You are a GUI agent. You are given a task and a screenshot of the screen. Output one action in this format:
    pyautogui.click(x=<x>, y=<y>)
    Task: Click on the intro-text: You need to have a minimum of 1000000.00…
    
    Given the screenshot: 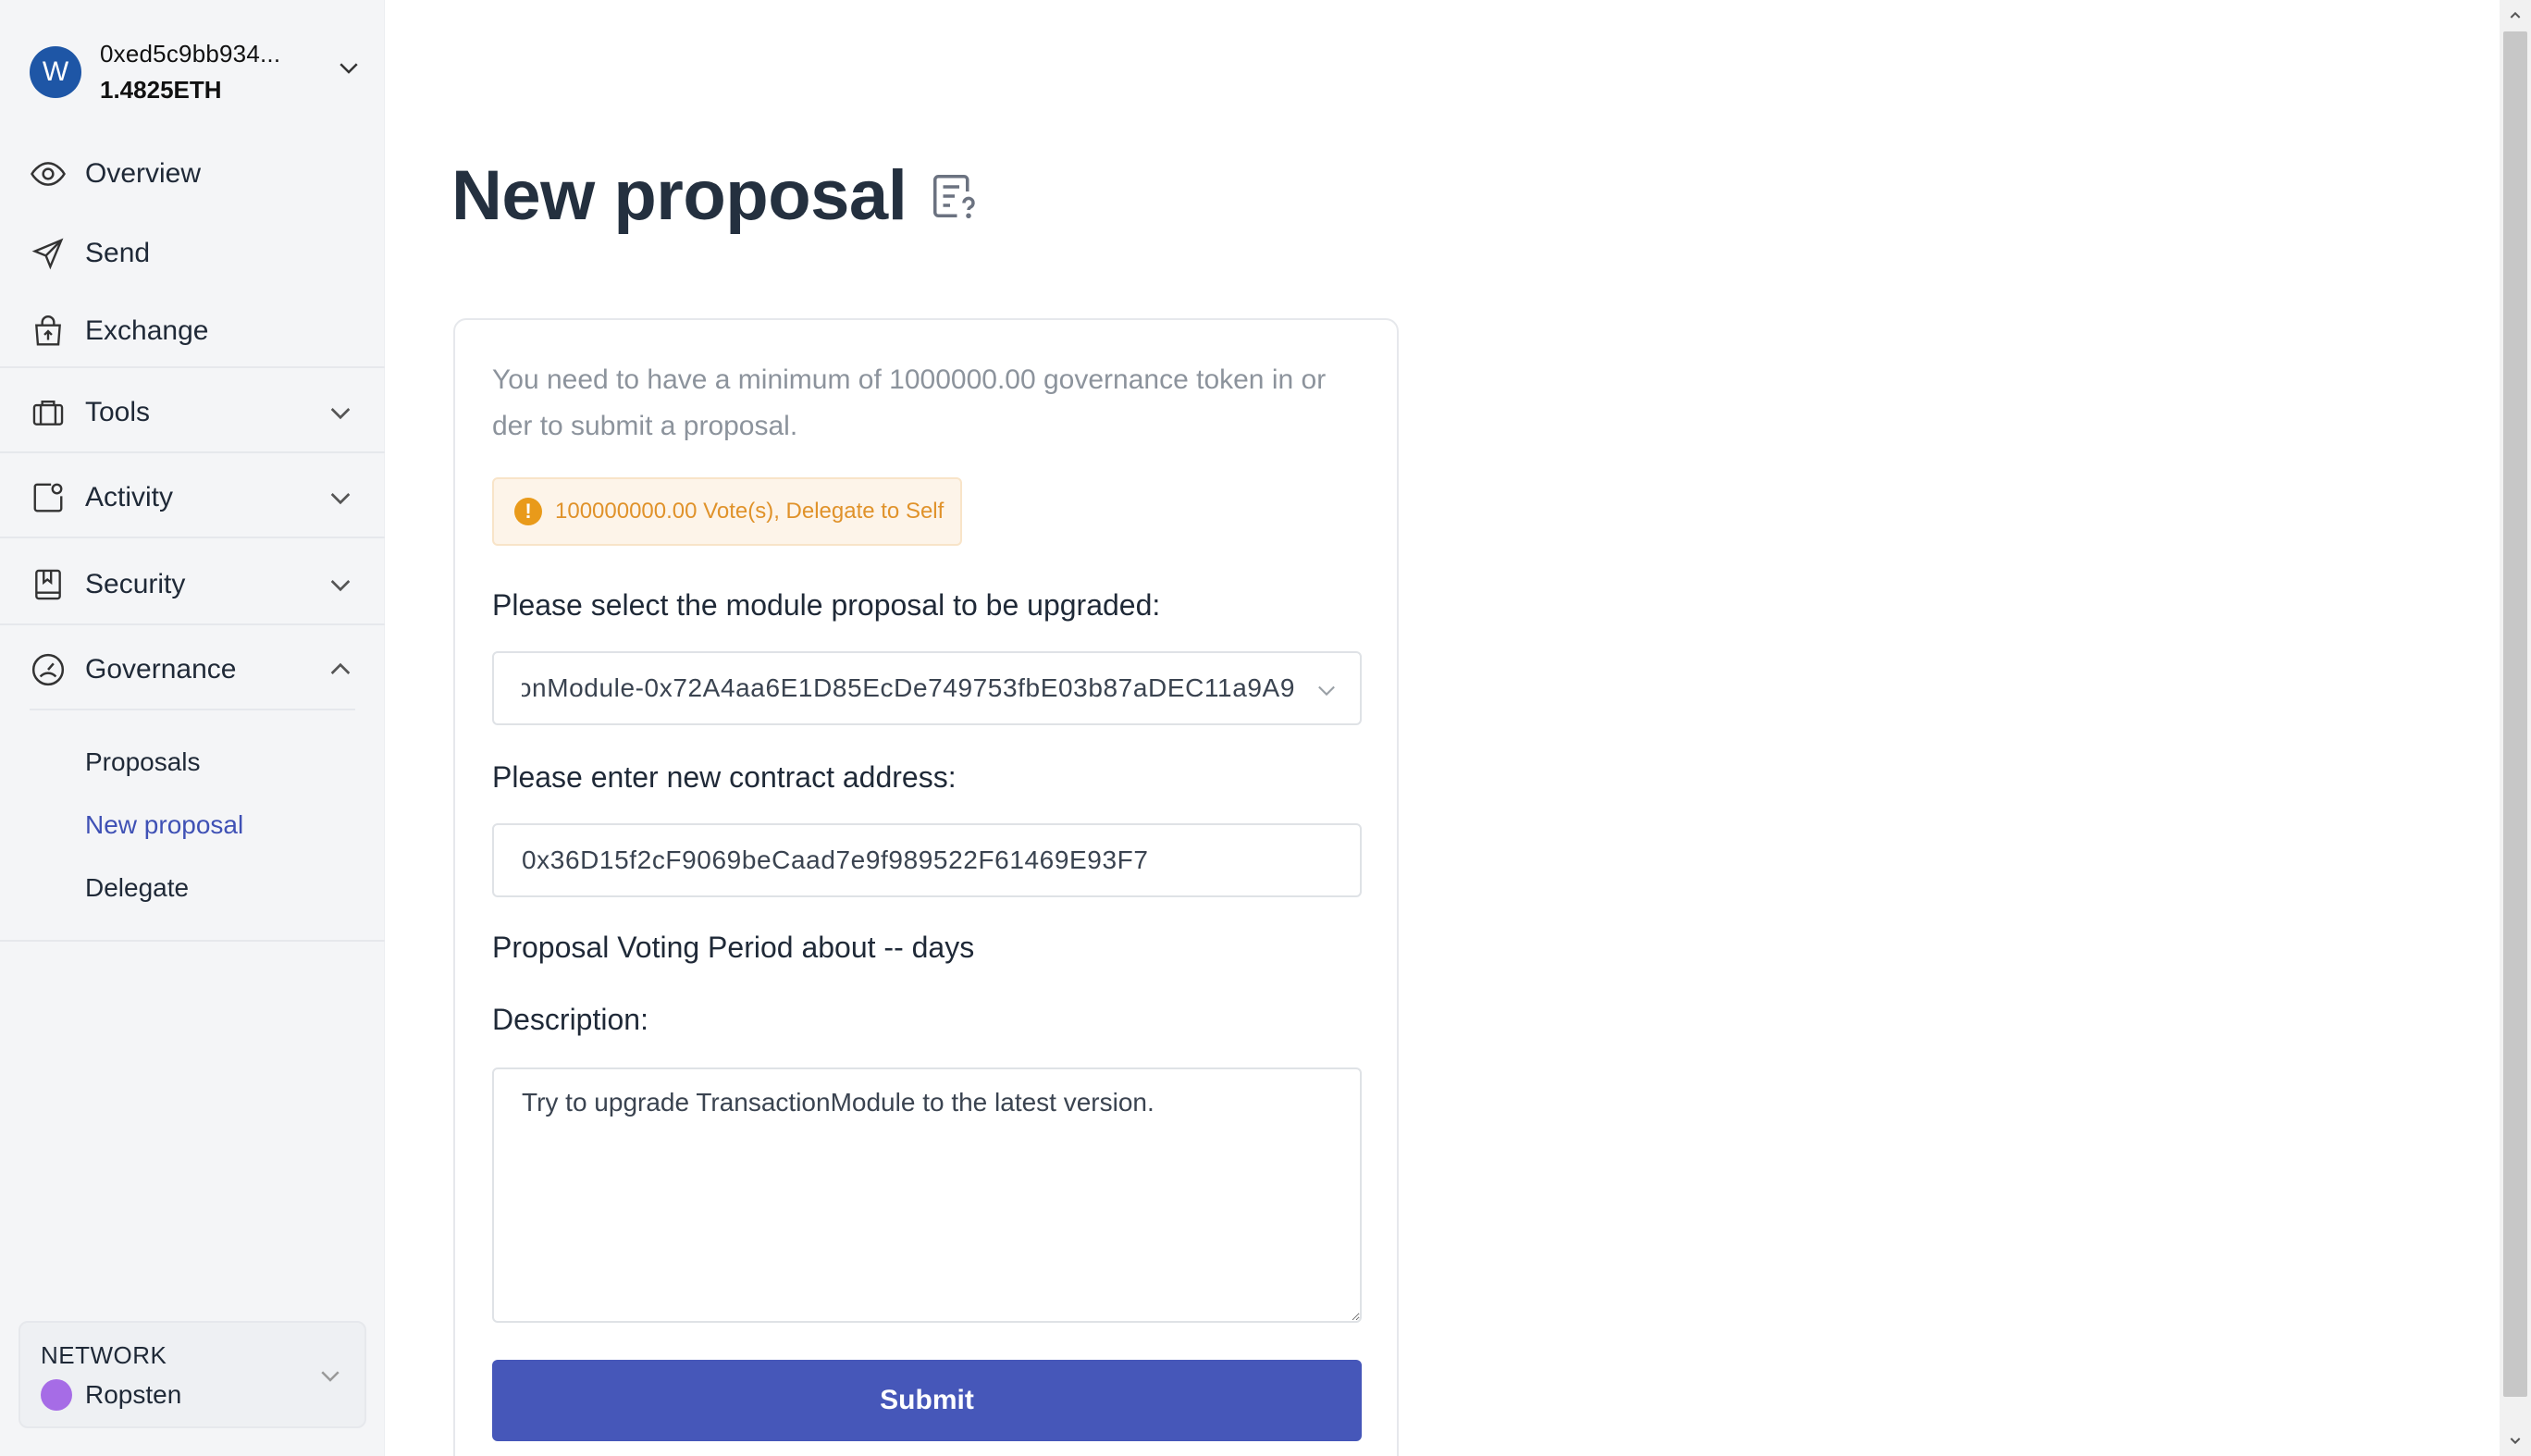 What is the action you would take?
    pyautogui.click(x=909, y=402)
    